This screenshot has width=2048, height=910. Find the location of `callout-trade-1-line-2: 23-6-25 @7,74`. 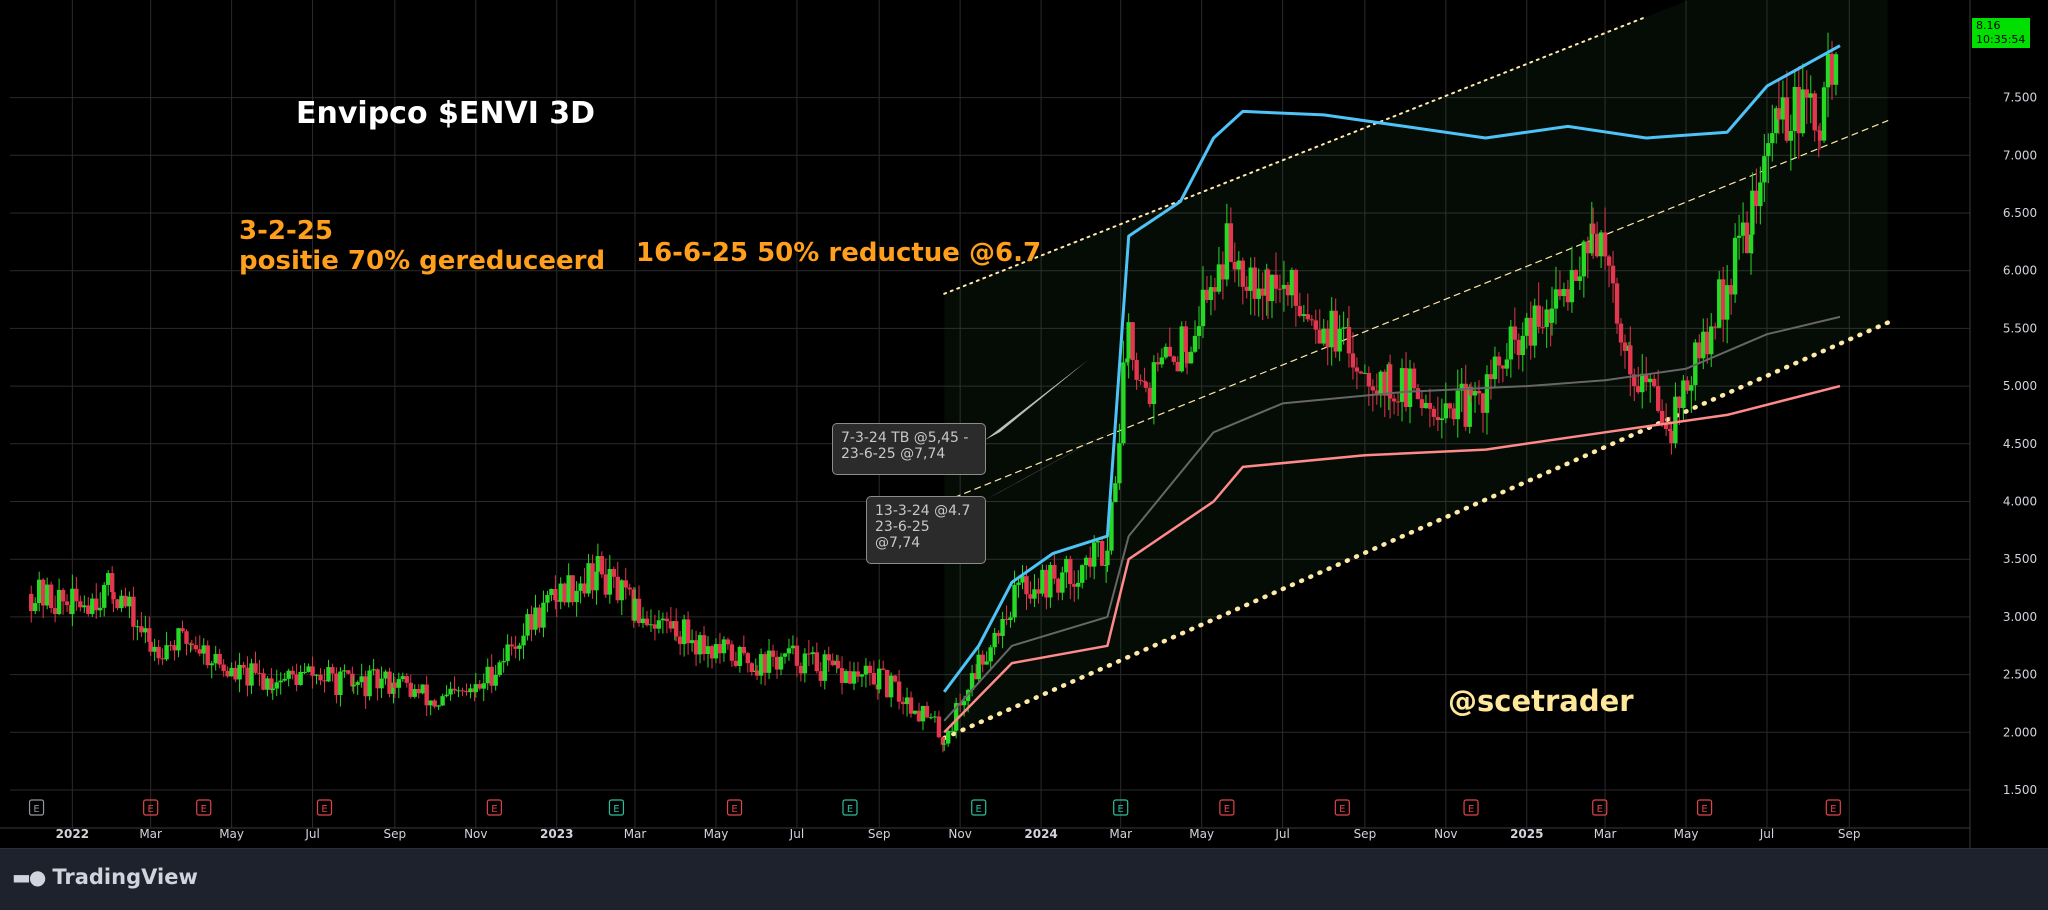

callout-trade-1-line-2: 23-6-25 @7,74 is located at coordinates (893, 454).